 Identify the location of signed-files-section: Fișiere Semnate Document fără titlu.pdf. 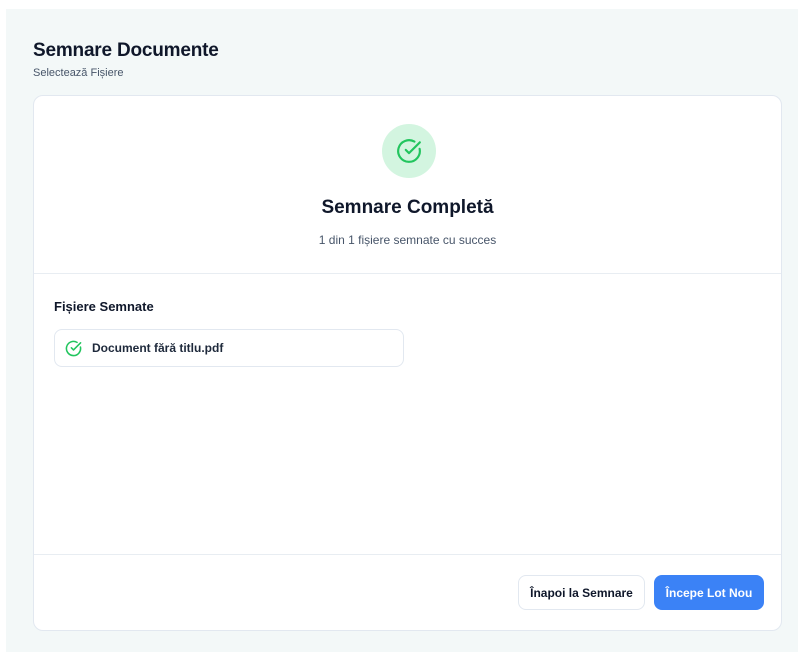
(407, 333).